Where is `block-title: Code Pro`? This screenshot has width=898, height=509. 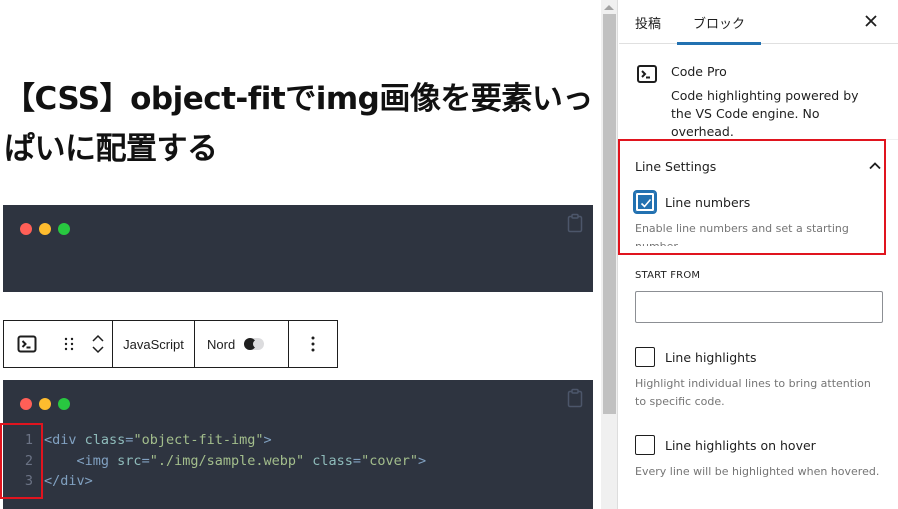 block-title: Code Pro is located at coordinates (699, 71).